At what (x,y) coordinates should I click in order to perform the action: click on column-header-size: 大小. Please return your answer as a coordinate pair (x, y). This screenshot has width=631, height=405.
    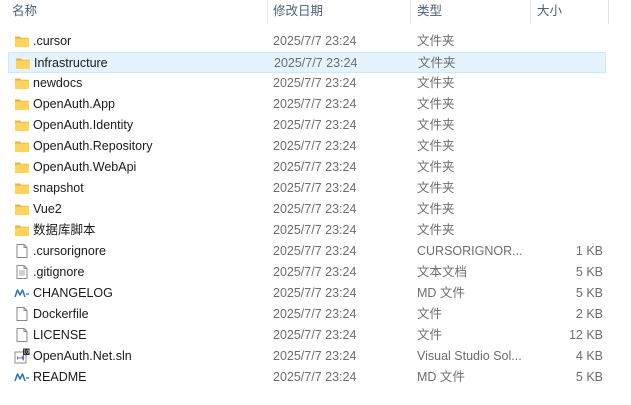
    Looking at the image, I should click on (549, 12).